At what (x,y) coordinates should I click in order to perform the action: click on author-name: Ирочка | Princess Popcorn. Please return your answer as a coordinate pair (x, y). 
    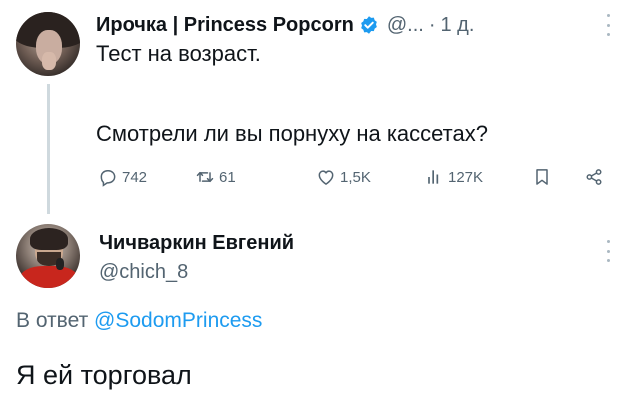
    Looking at the image, I should click on (225, 25).